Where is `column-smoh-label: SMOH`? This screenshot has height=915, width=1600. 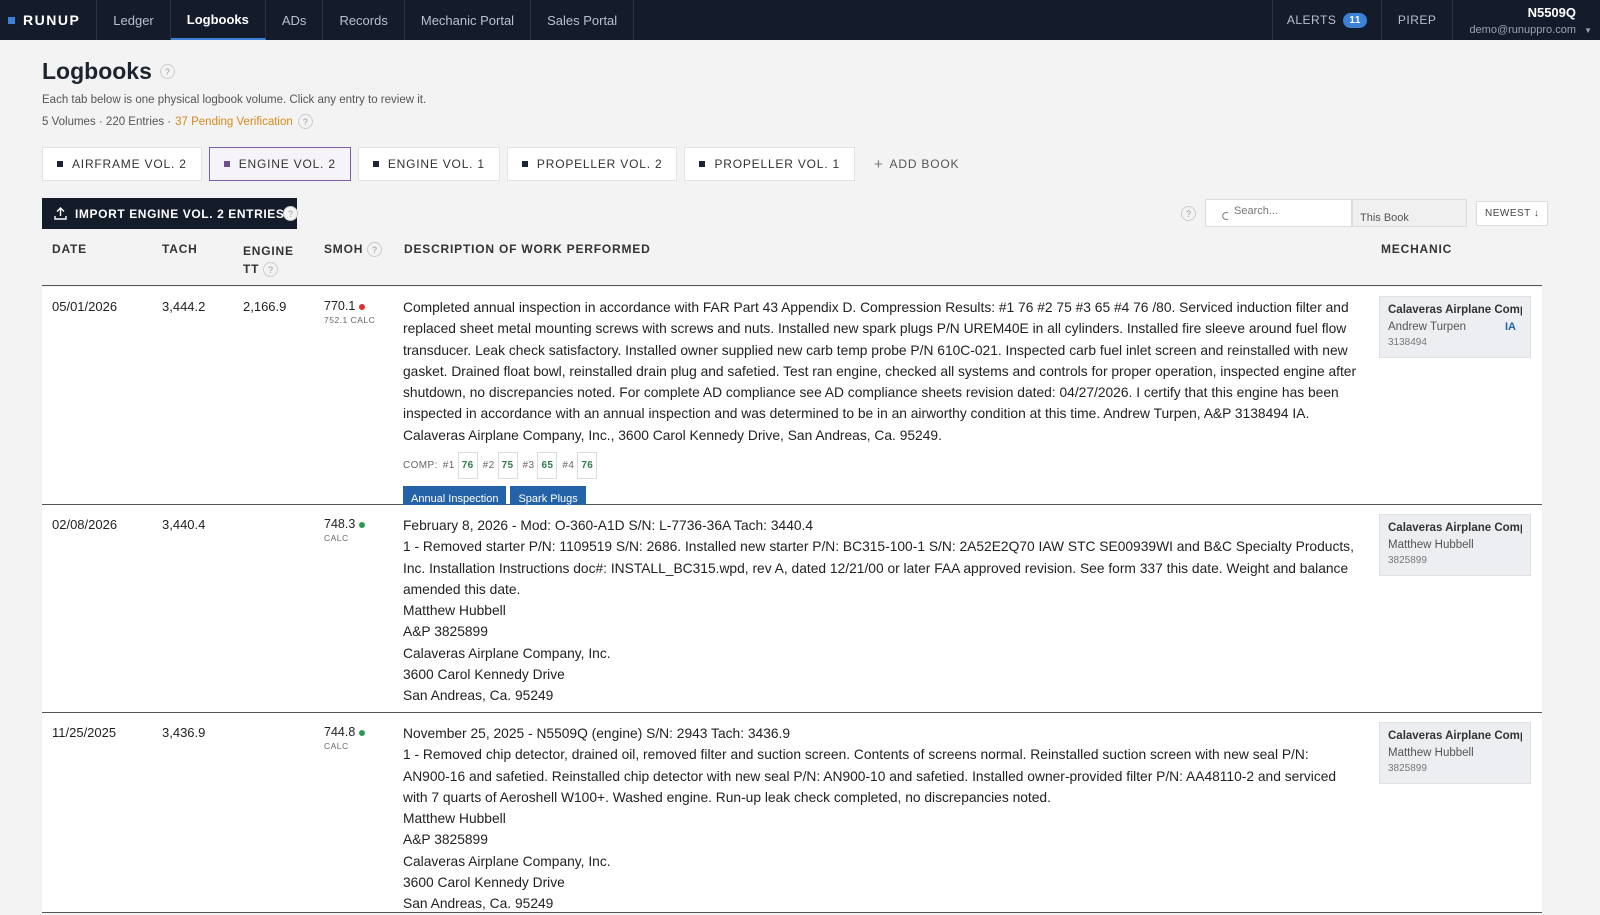
column-smoh-label: SMOH is located at coordinates (344, 249).